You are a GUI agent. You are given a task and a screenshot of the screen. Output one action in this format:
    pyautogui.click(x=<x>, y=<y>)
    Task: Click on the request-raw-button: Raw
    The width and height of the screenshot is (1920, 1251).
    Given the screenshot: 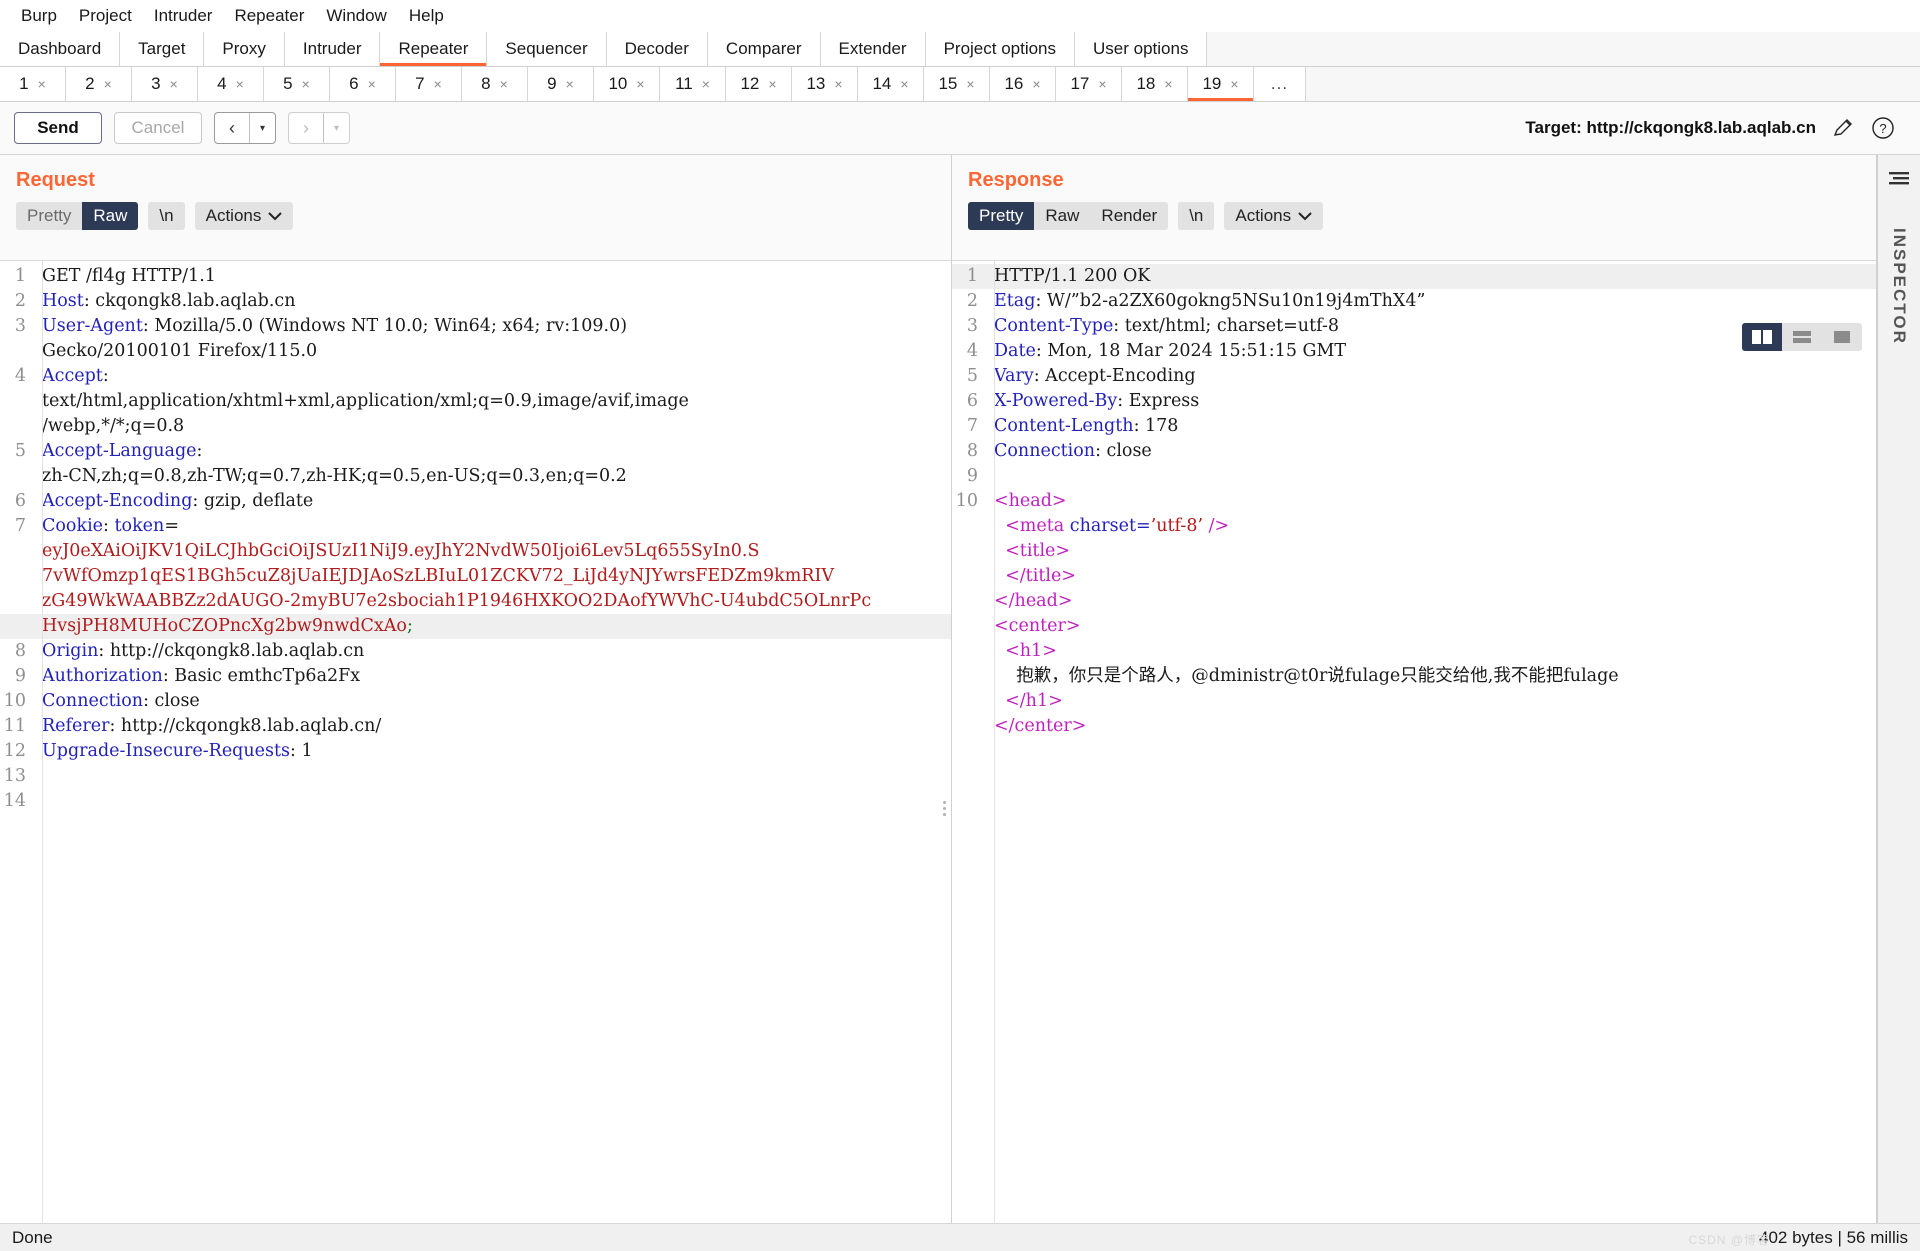 What is the action you would take?
    pyautogui.click(x=110, y=216)
    